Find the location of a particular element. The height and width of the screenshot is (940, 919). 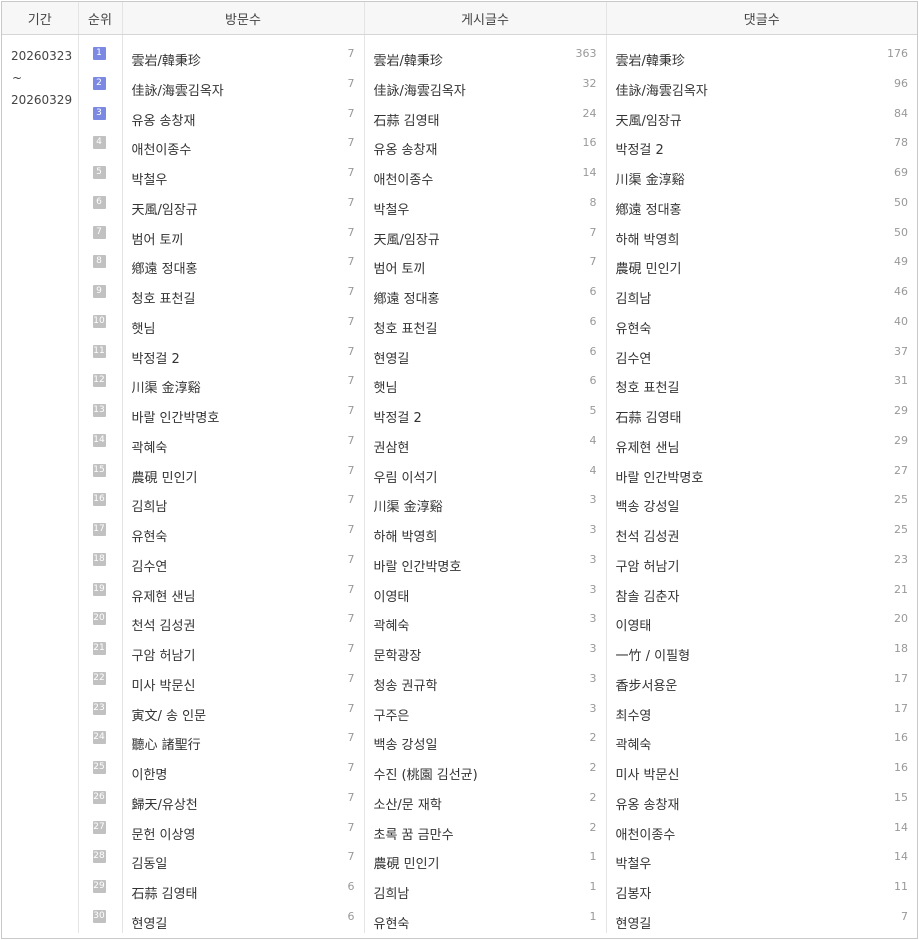

member-nickname-link: 우림 이석기 is located at coordinates (406, 476).